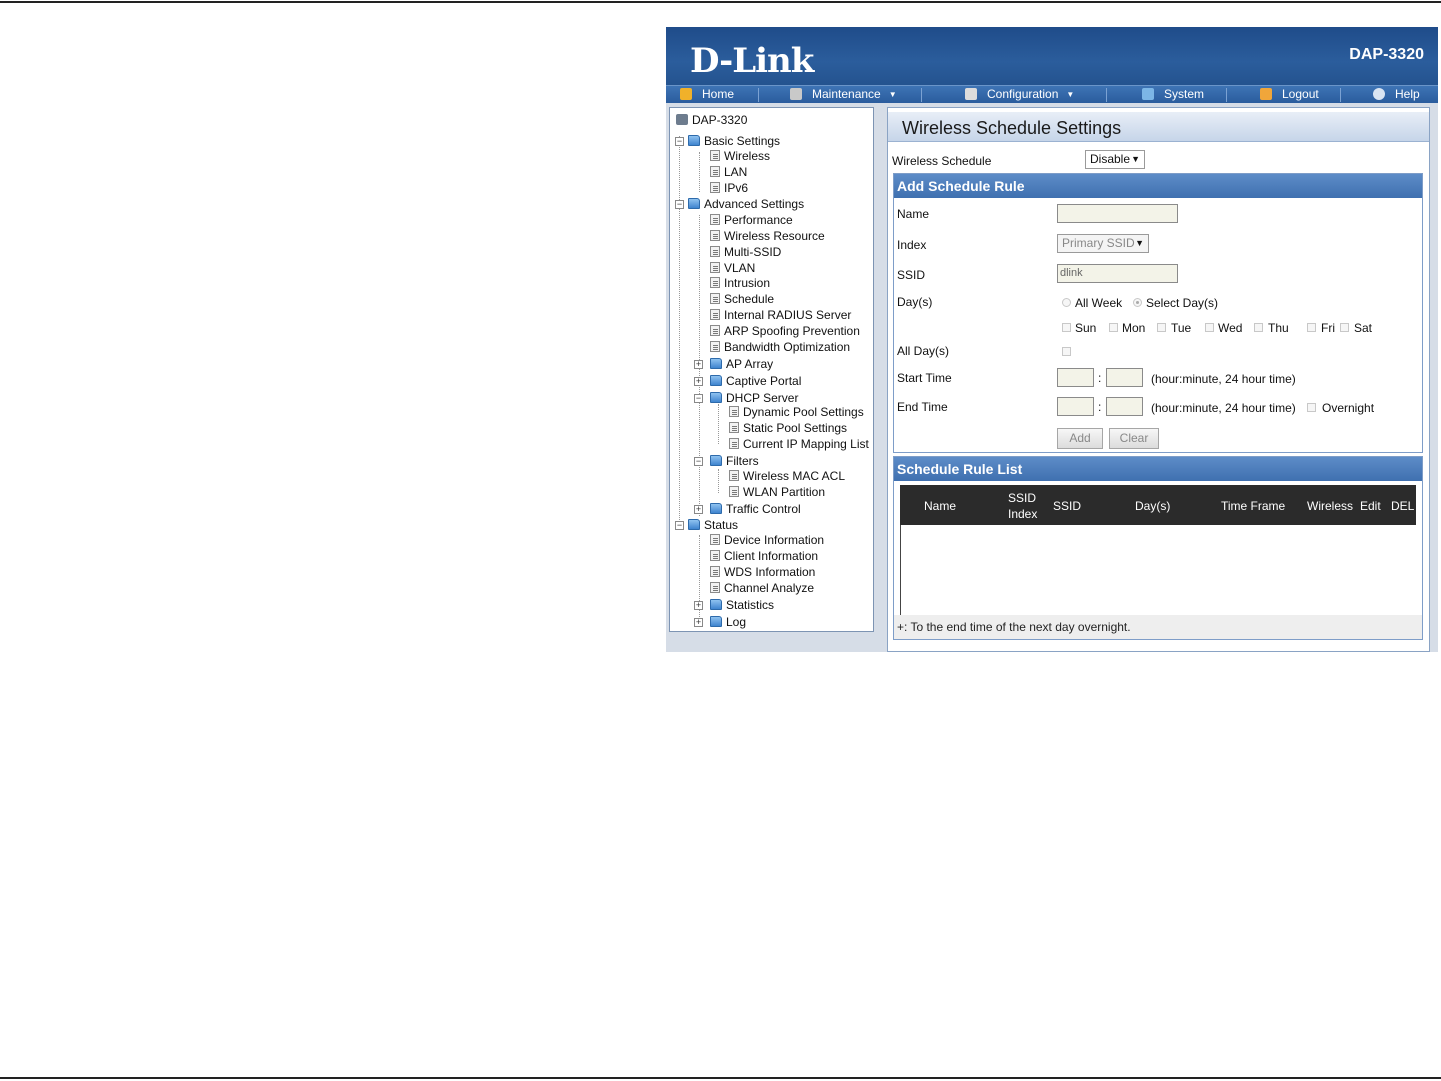  Describe the element at coordinates (792, 331) in the screenshot. I see `tree-arp-label: ARP Spoofing Prevention` at that location.